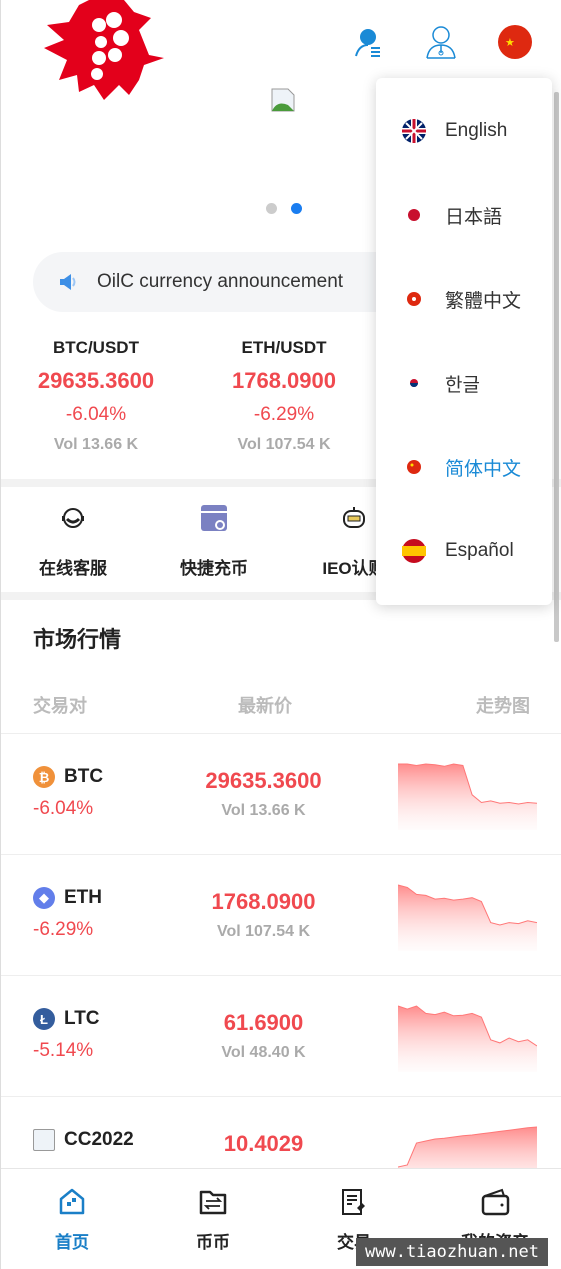 This screenshot has height=1269, width=561. I want to click on carousel-dot-active, so click(296, 208).